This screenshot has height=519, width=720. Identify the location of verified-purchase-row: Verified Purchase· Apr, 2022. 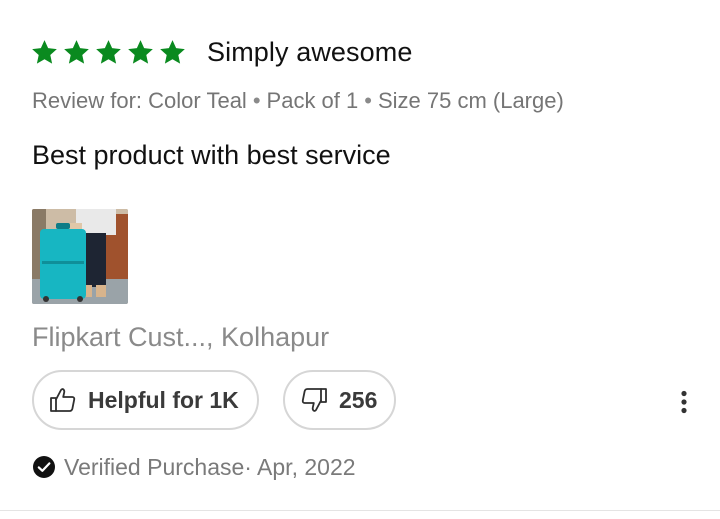
(194, 467).